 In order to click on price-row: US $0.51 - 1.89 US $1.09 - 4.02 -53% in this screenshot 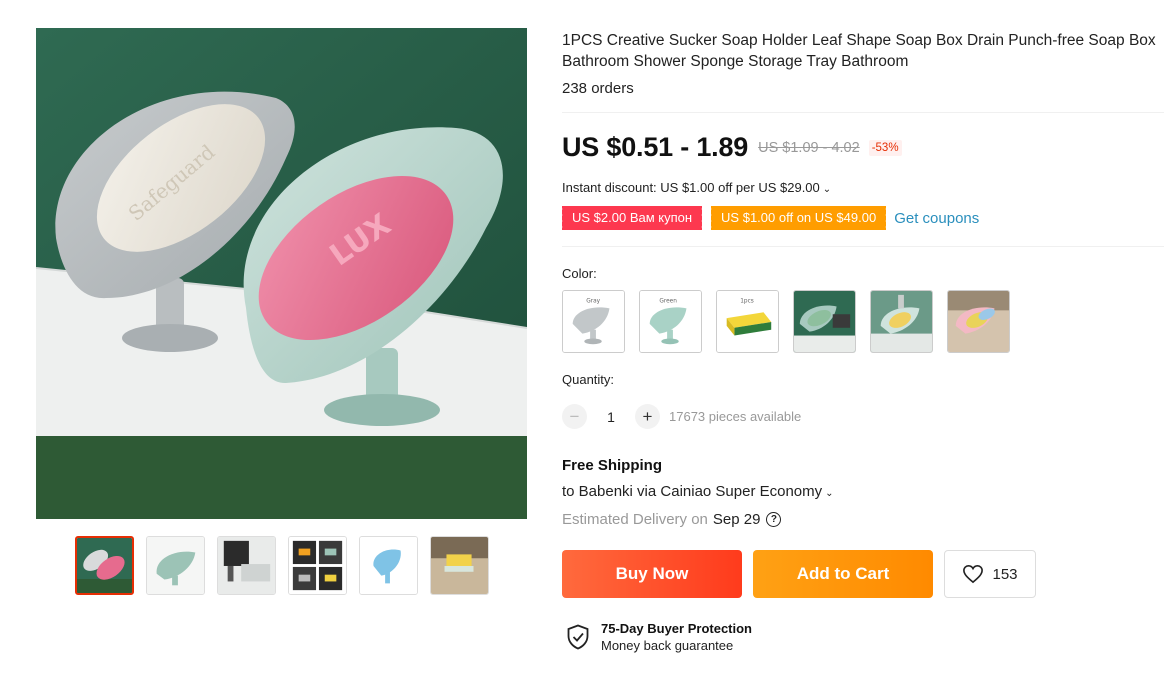, I will do `click(732, 147)`.